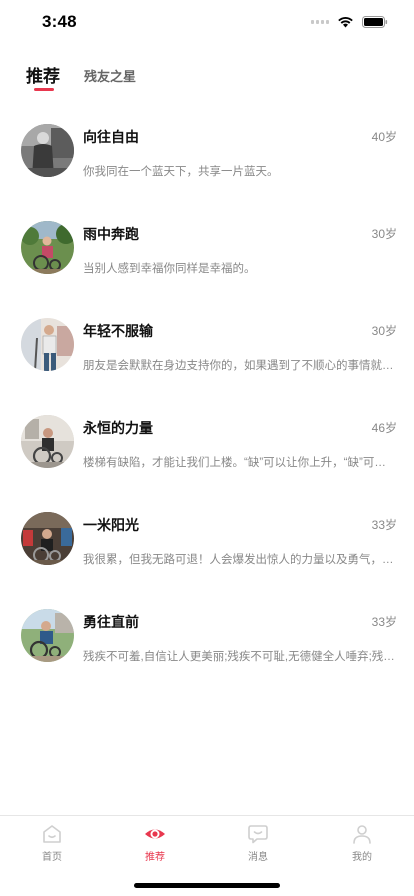  What do you see at coordinates (240, 657) in the screenshot?
I see `item-desc: 残疾不可羞,自信让人更美丽;残疾不可耻,无德健全人唾弃;残疾不可怕。` at bounding box center [240, 657].